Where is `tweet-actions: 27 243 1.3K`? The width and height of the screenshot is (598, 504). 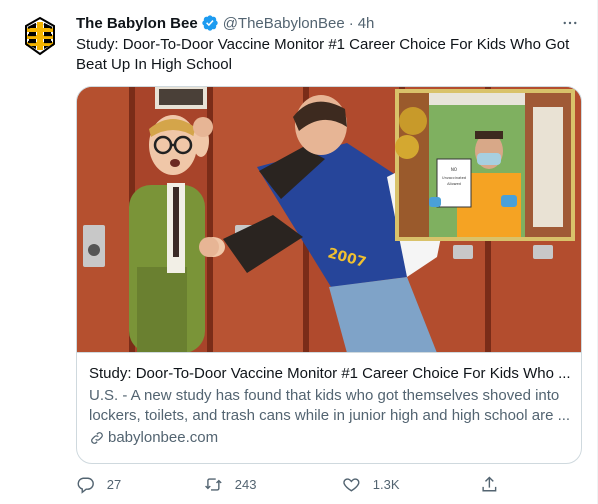
tweet-actions: 27 243 1.3K is located at coordinates (291, 484).